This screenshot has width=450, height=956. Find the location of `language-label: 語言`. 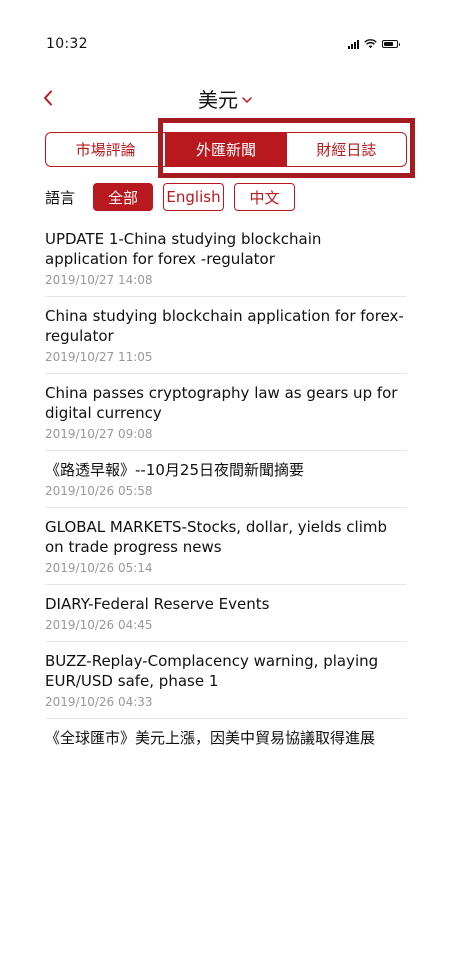

language-label: 語言 is located at coordinates (60, 197).